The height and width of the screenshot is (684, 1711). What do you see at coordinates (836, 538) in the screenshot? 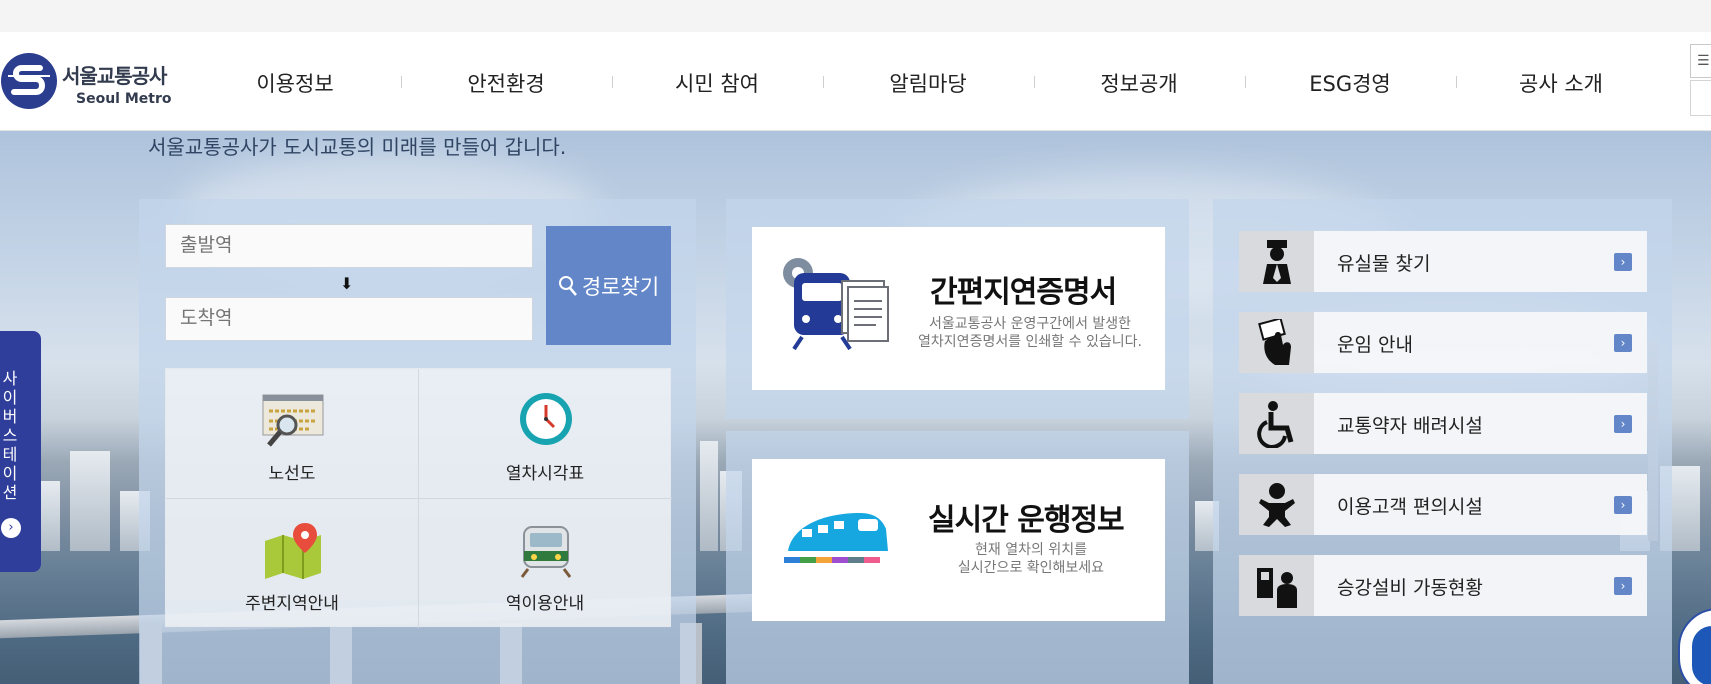
I see `high-speed-train-icon` at bounding box center [836, 538].